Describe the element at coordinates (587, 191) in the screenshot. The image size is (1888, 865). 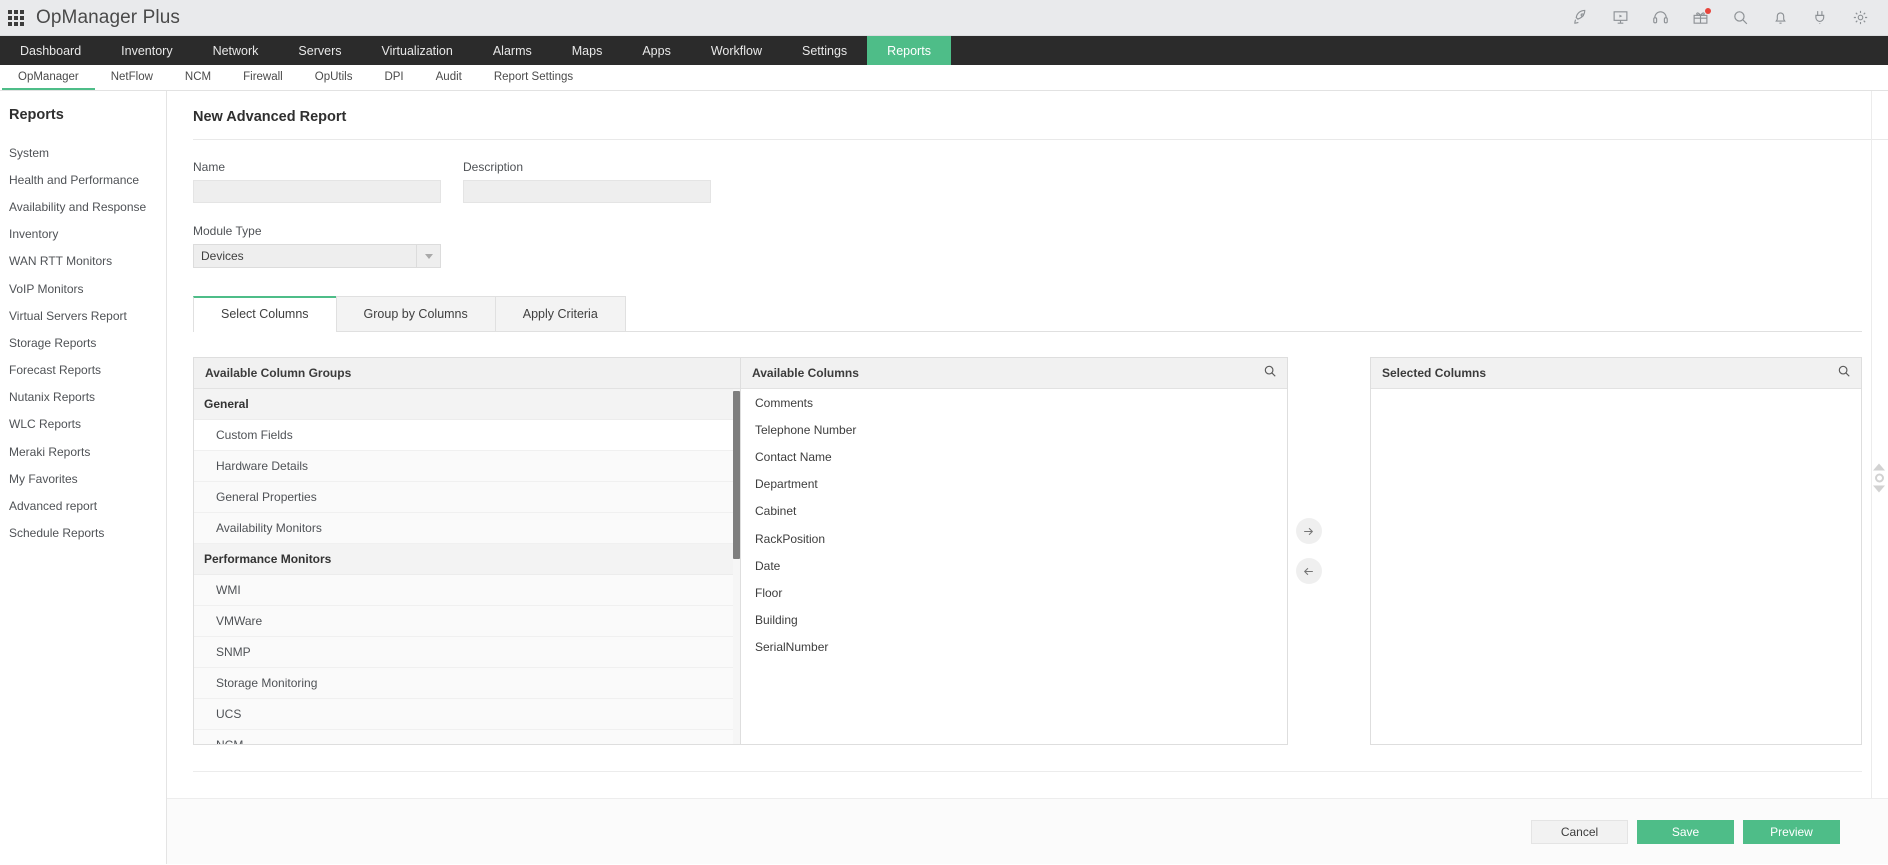
I see `description-input` at that location.